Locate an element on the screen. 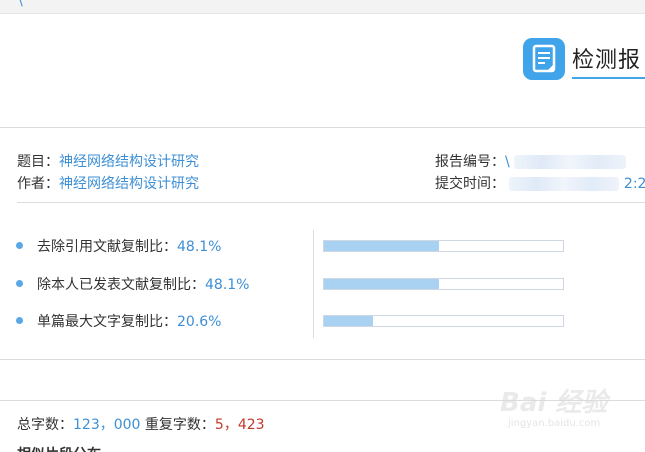 The width and height of the screenshot is (645, 452). baidu-jingyan-watermark: Bai 经验 jingyan.baidu.com is located at coordinates (570, 412).